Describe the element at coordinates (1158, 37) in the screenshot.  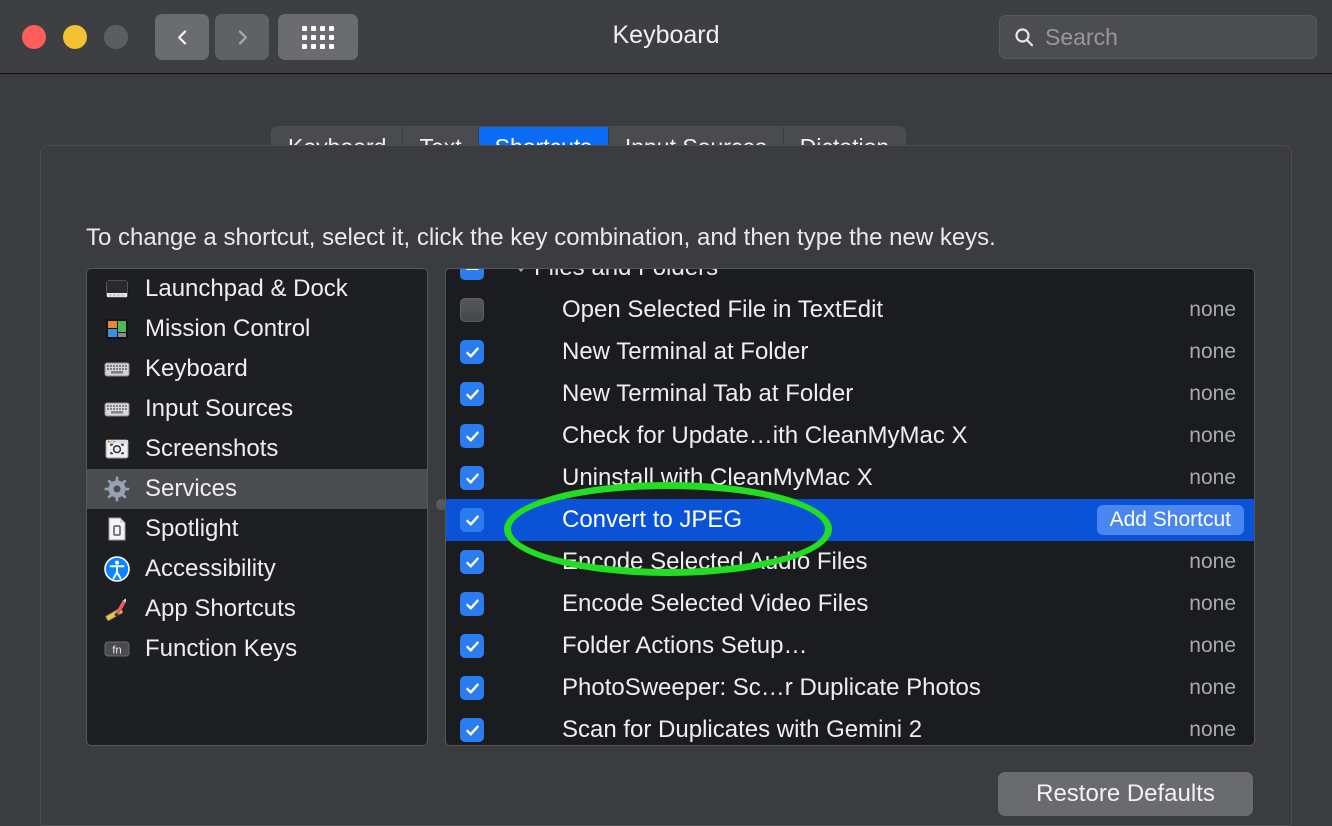
I see `search-input: Search` at that location.